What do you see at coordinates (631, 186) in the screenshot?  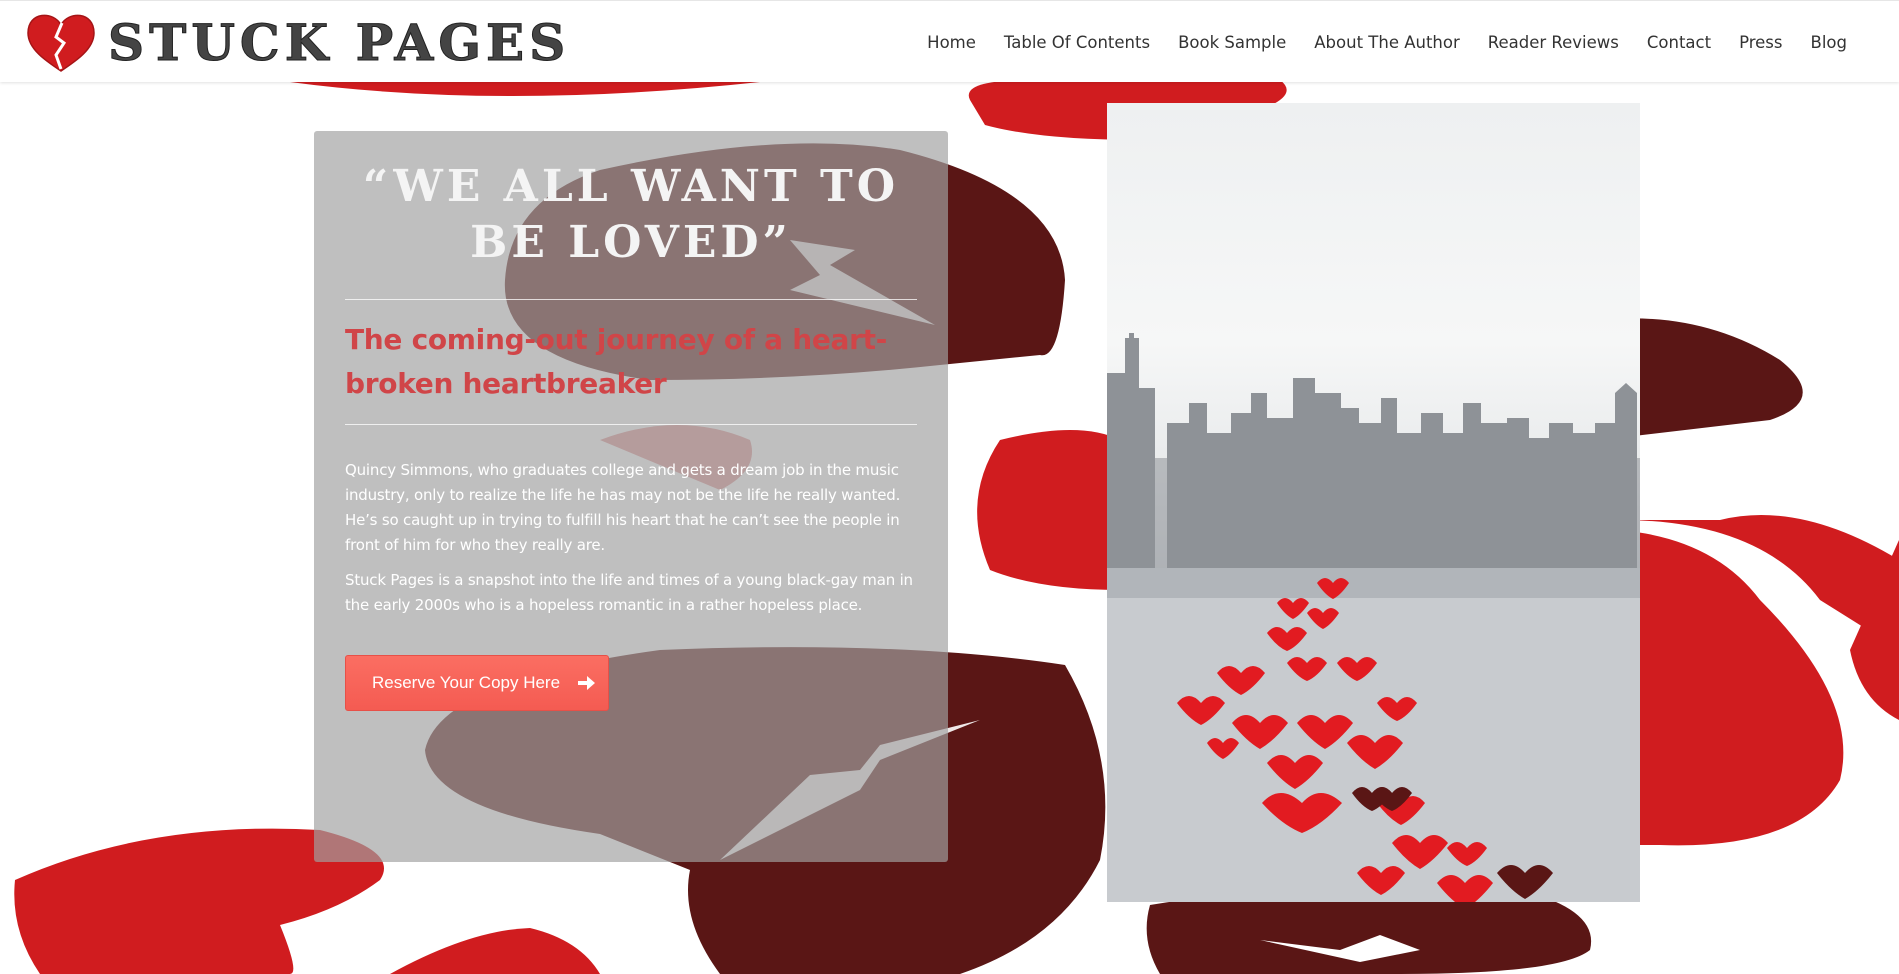 I see `hero-quote-line-1: “WE ALL WANT TO` at bounding box center [631, 186].